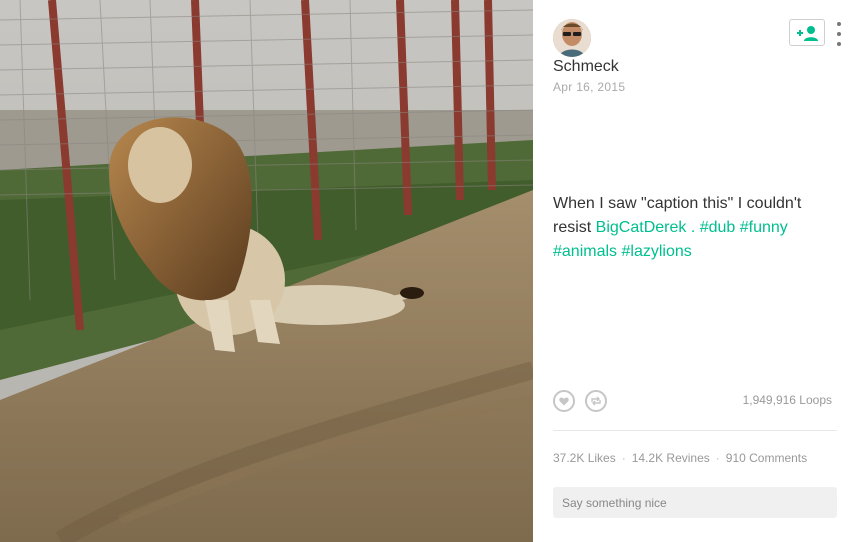 The width and height of the screenshot is (856, 542). What do you see at coordinates (695, 430) in the screenshot?
I see `divider` at bounding box center [695, 430].